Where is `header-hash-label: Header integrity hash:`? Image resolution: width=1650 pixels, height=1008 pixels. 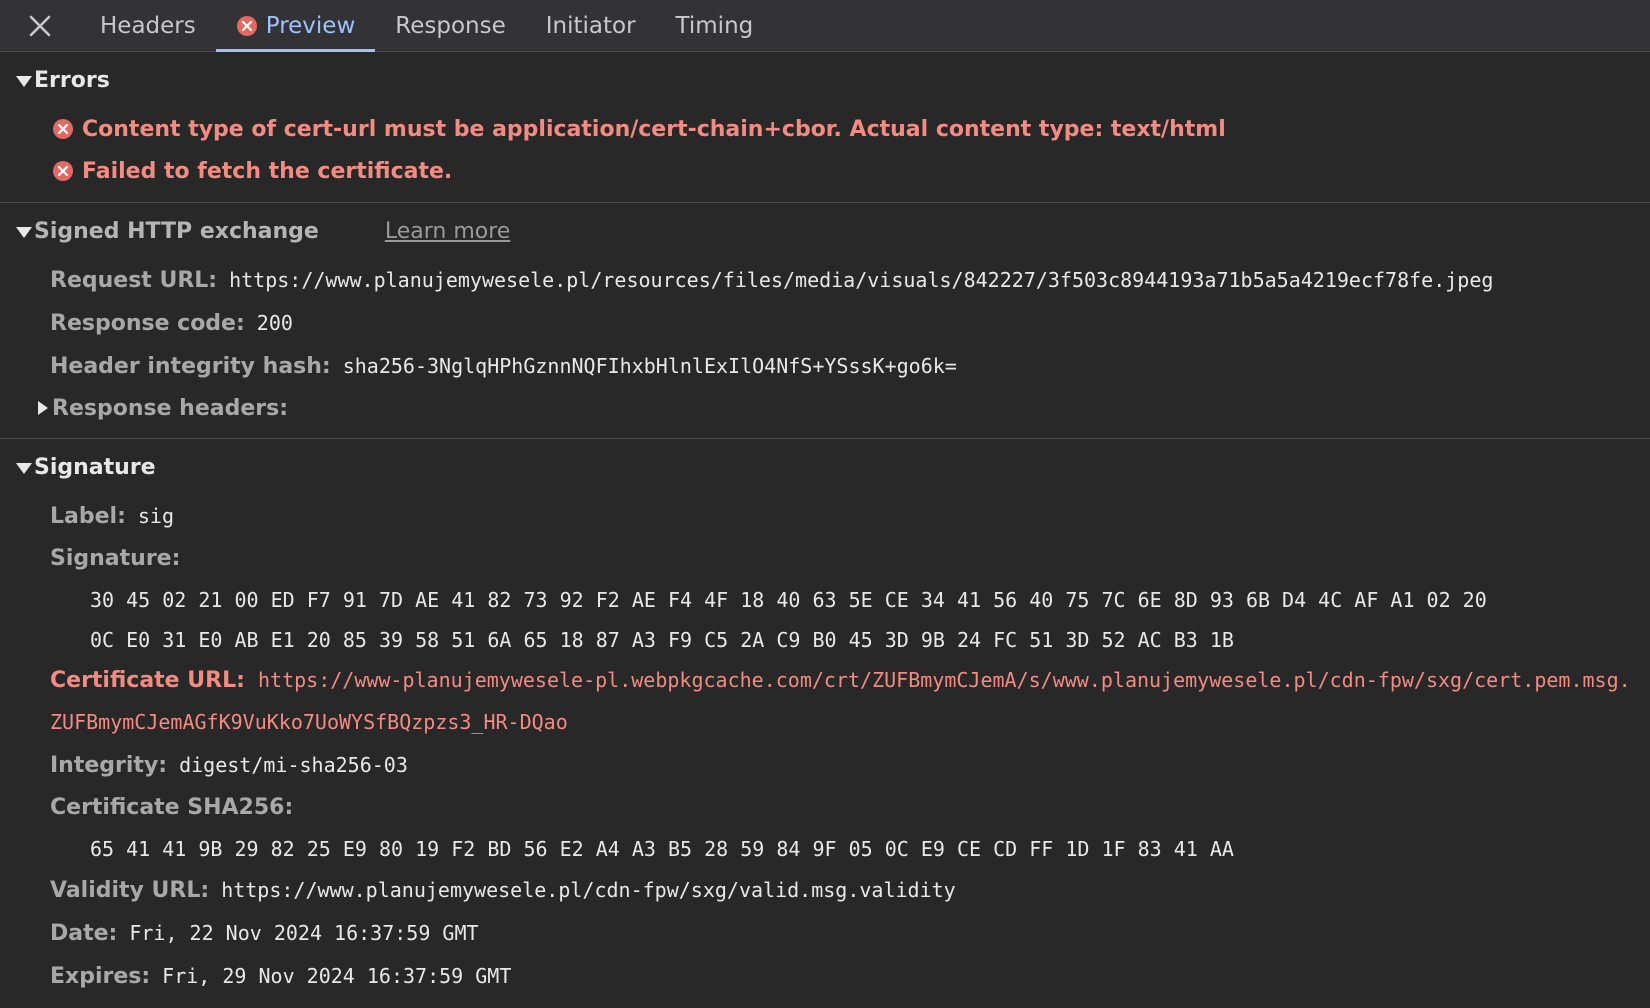 header-hash-label: Header integrity hash: is located at coordinates (190, 366).